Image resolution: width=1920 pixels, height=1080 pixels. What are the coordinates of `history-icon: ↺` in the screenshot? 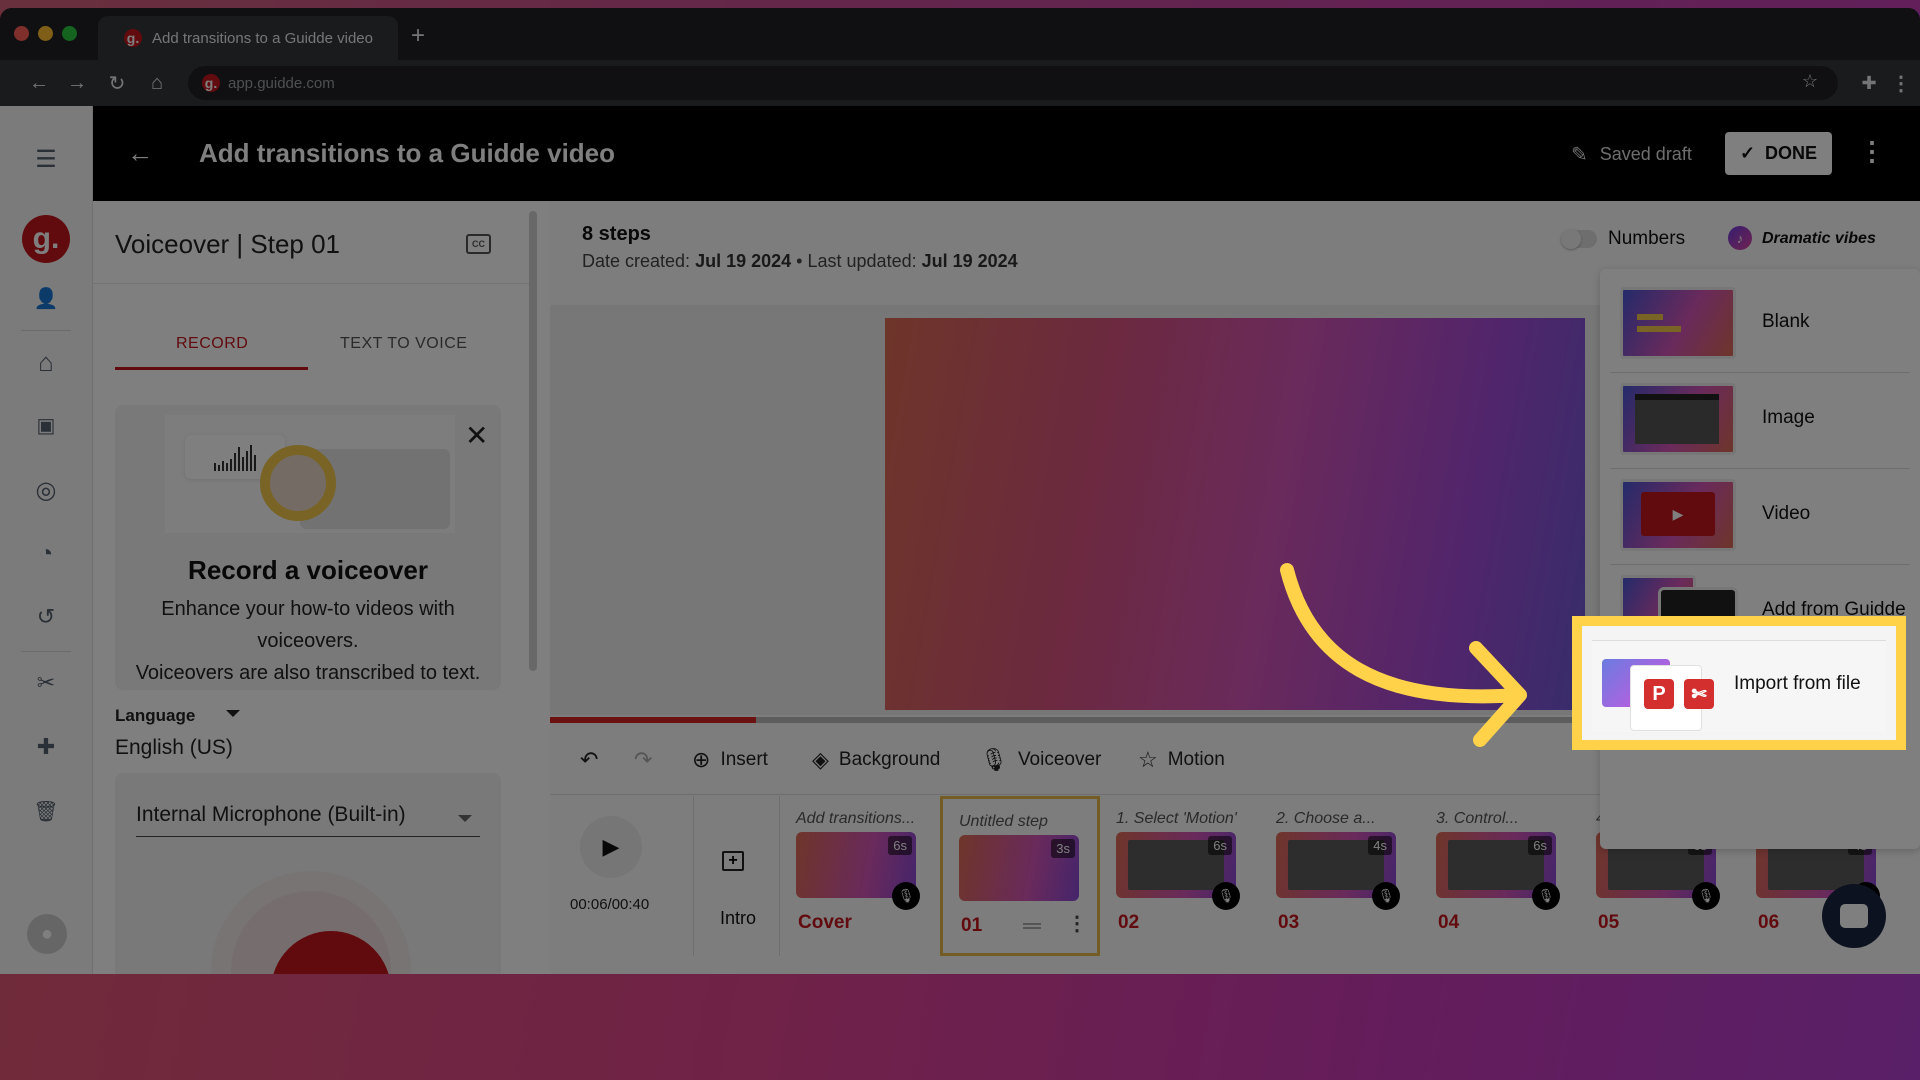 It's located at (46, 617).